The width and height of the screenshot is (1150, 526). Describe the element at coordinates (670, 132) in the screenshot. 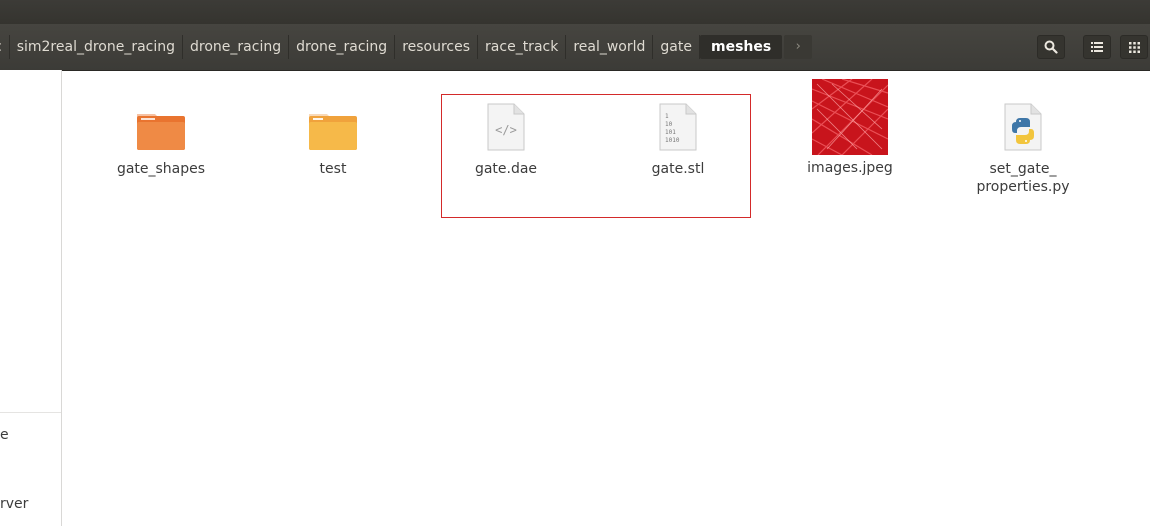

I see `svg-text: 101` at that location.